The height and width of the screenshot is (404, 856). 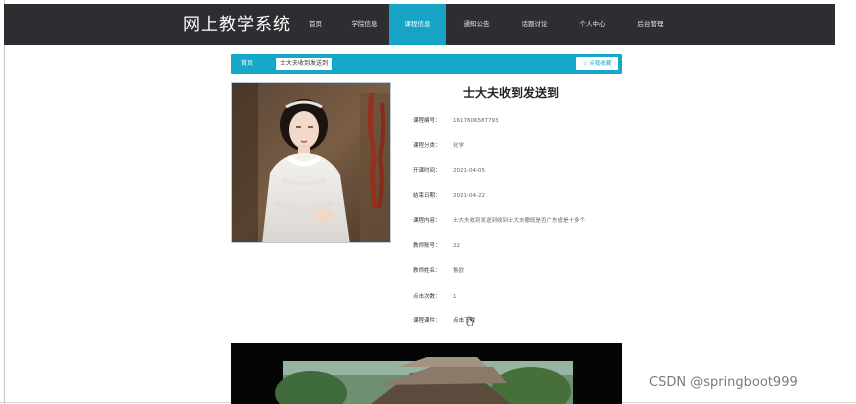 I want to click on detail-value: 士大夫收到发送到收到士大夫撒既是否广东省是十多个, so click(x=519, y=221).